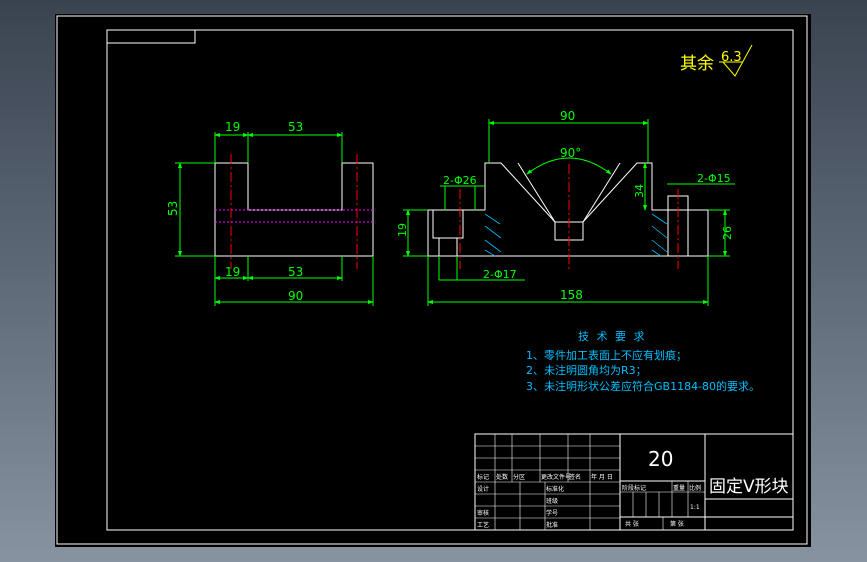 Image resolution: width=867 pixels, height=562 pixels. I want to click on side-dim-height-left: 19, so click(402, 230).